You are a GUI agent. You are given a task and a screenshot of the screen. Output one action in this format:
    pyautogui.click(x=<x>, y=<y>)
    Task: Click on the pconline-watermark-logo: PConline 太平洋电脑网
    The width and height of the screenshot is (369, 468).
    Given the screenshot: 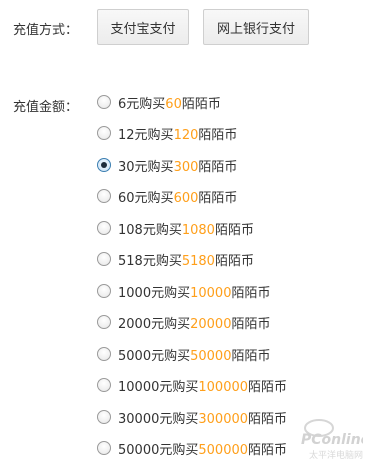 What is the action you would take?
    pyautogui.click(x=333, y=438)
    